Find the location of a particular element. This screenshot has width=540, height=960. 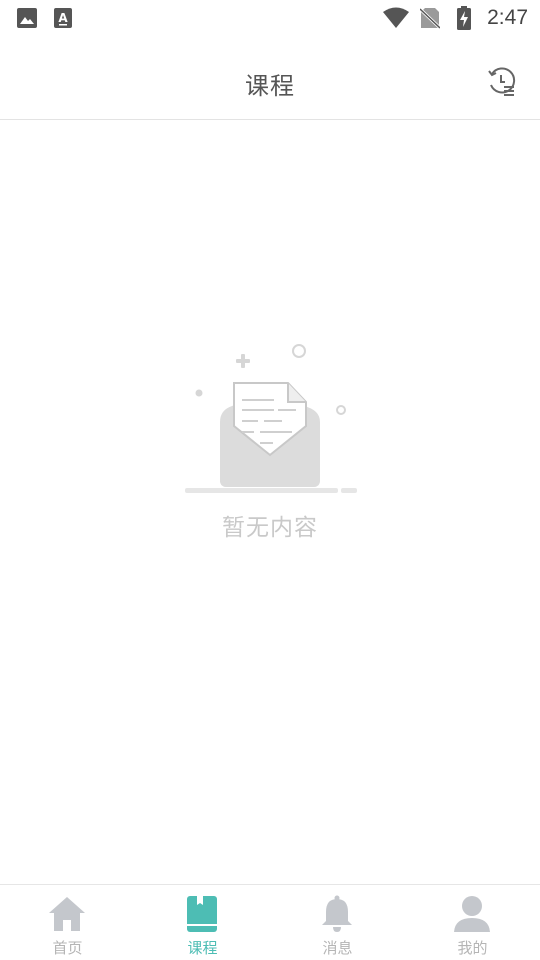

nav-label-messages: 消息 is located at coordinates (337, 948).